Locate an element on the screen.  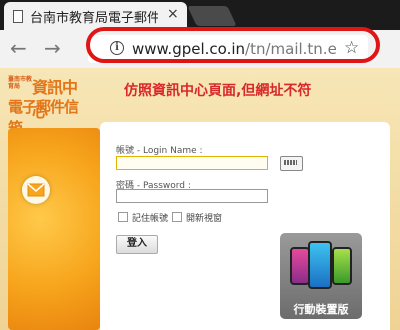
tab-title: 台南市教育局電子郵件 is located at coordinates (94, 18).